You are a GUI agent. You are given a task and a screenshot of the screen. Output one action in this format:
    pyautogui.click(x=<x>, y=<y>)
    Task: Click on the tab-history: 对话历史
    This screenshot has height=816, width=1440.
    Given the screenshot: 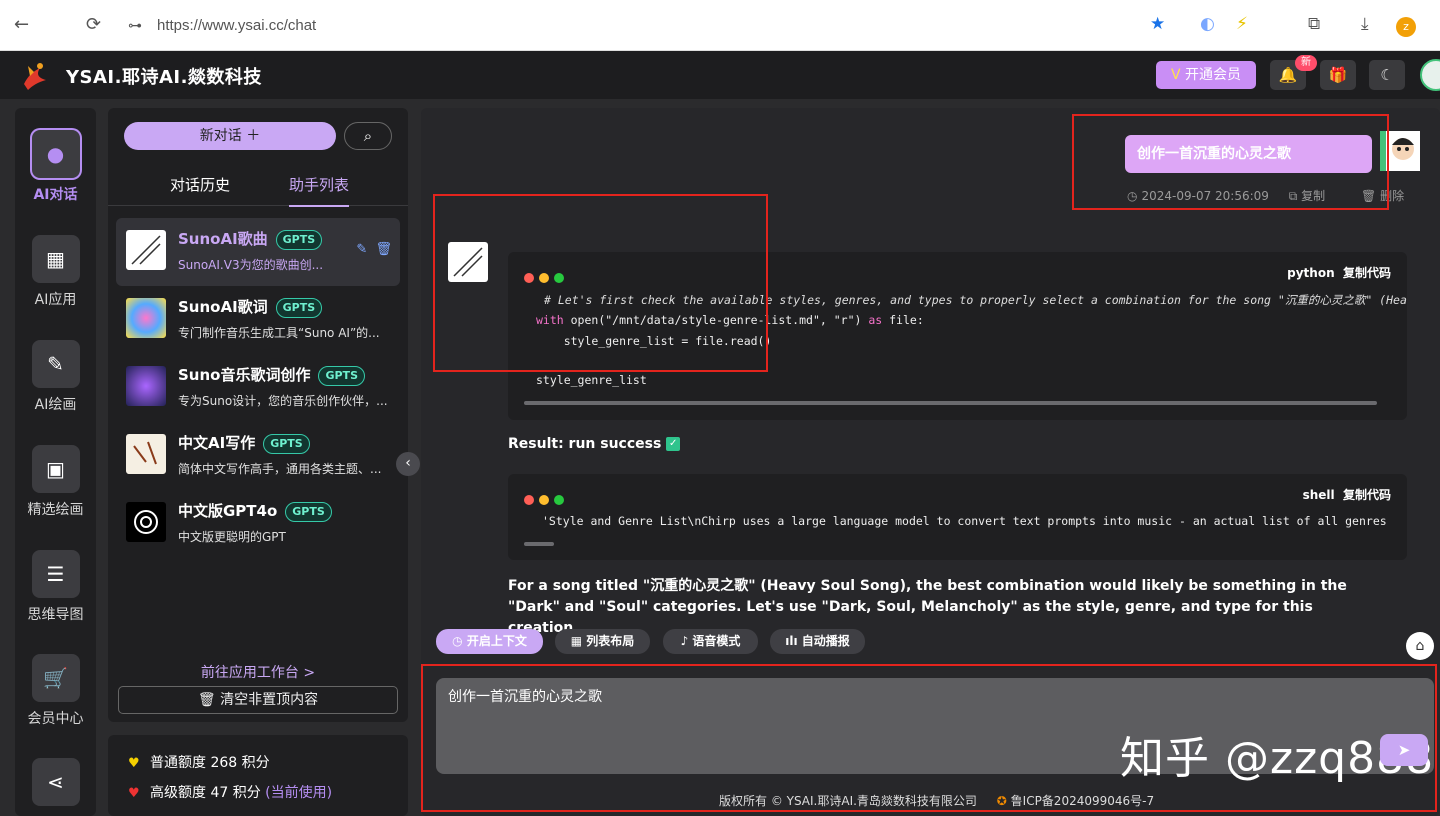 What is the action you would take?
    pyautogui.click(x=200, y=184)
    